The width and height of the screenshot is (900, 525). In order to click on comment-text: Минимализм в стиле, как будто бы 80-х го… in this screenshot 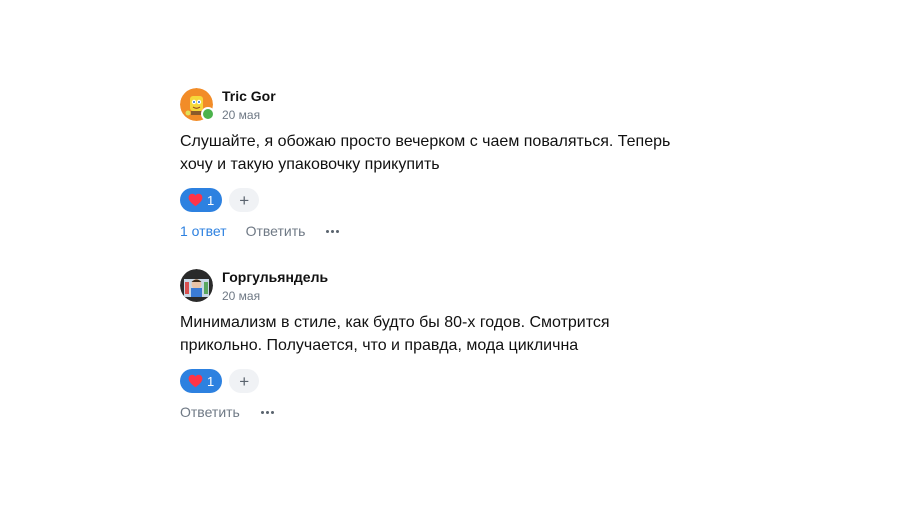, I will do `click(395, 334)`.